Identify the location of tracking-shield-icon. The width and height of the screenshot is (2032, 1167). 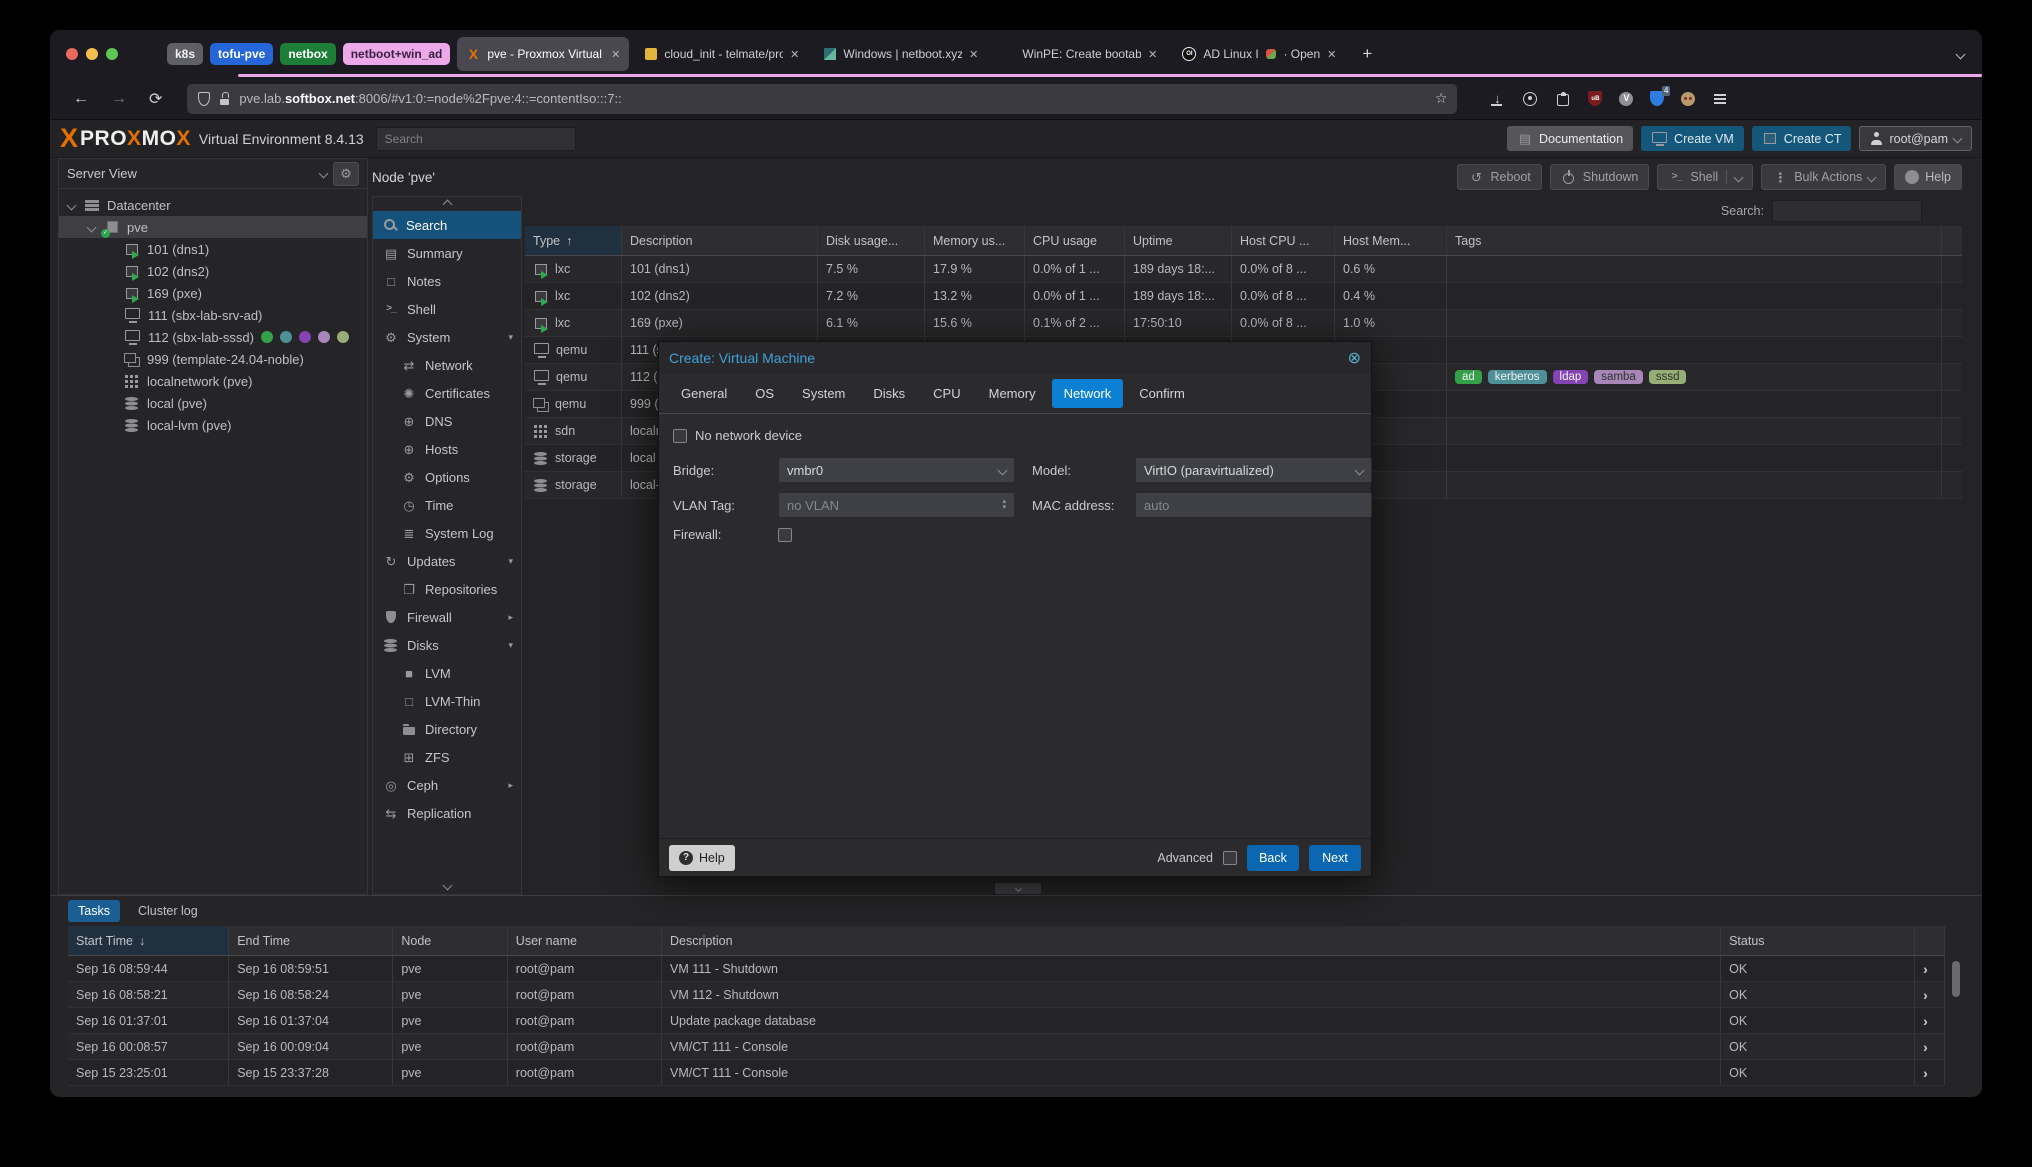
(203, 98).